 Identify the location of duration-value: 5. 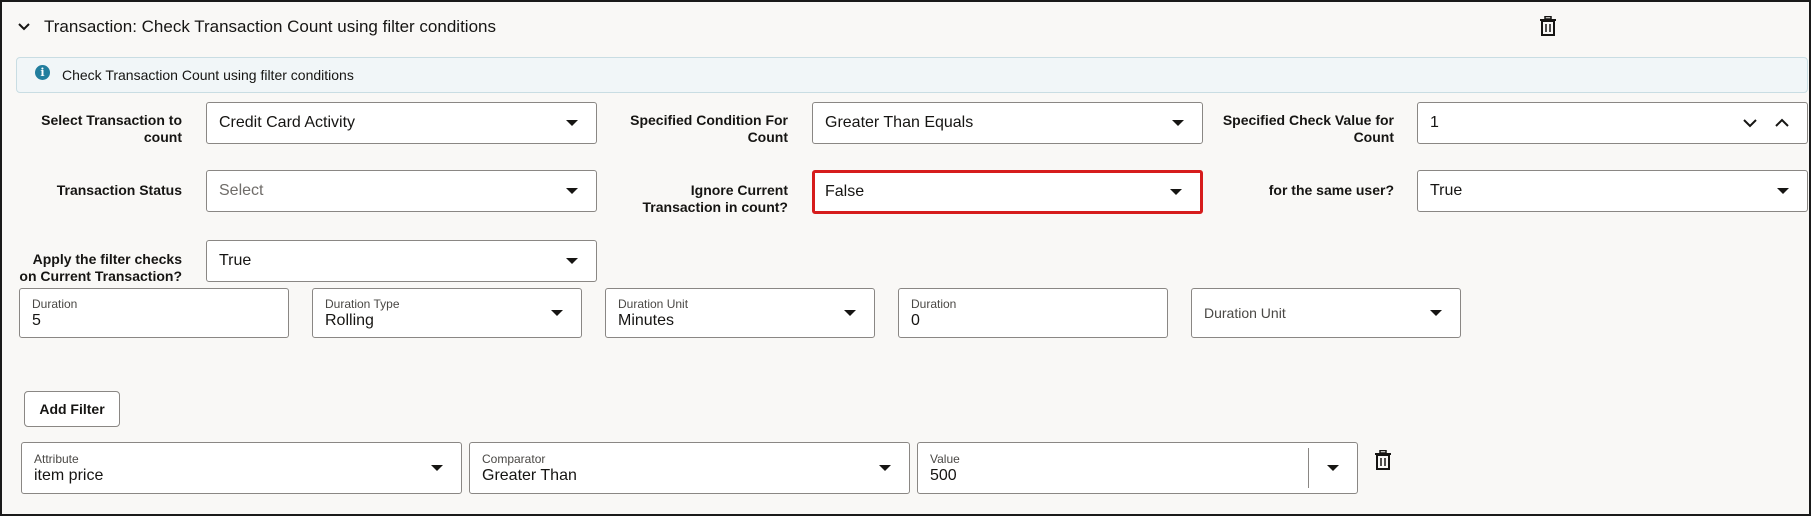
(160, 320).